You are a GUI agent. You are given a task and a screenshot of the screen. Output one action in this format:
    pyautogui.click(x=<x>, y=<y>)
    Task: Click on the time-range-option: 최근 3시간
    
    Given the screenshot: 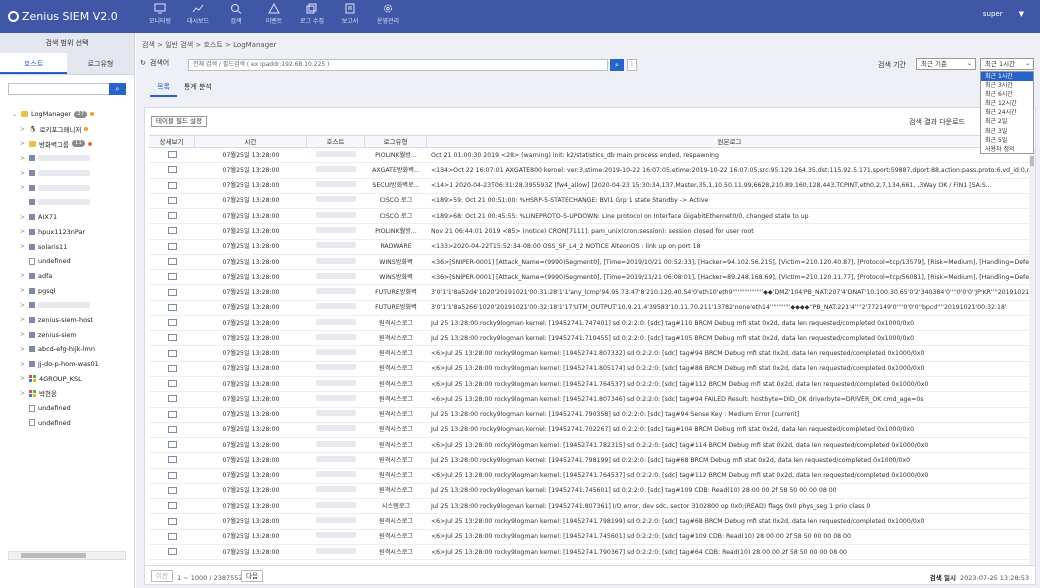 What is the action you would take?
    pyautogui.click(x=1007, y=85)
    